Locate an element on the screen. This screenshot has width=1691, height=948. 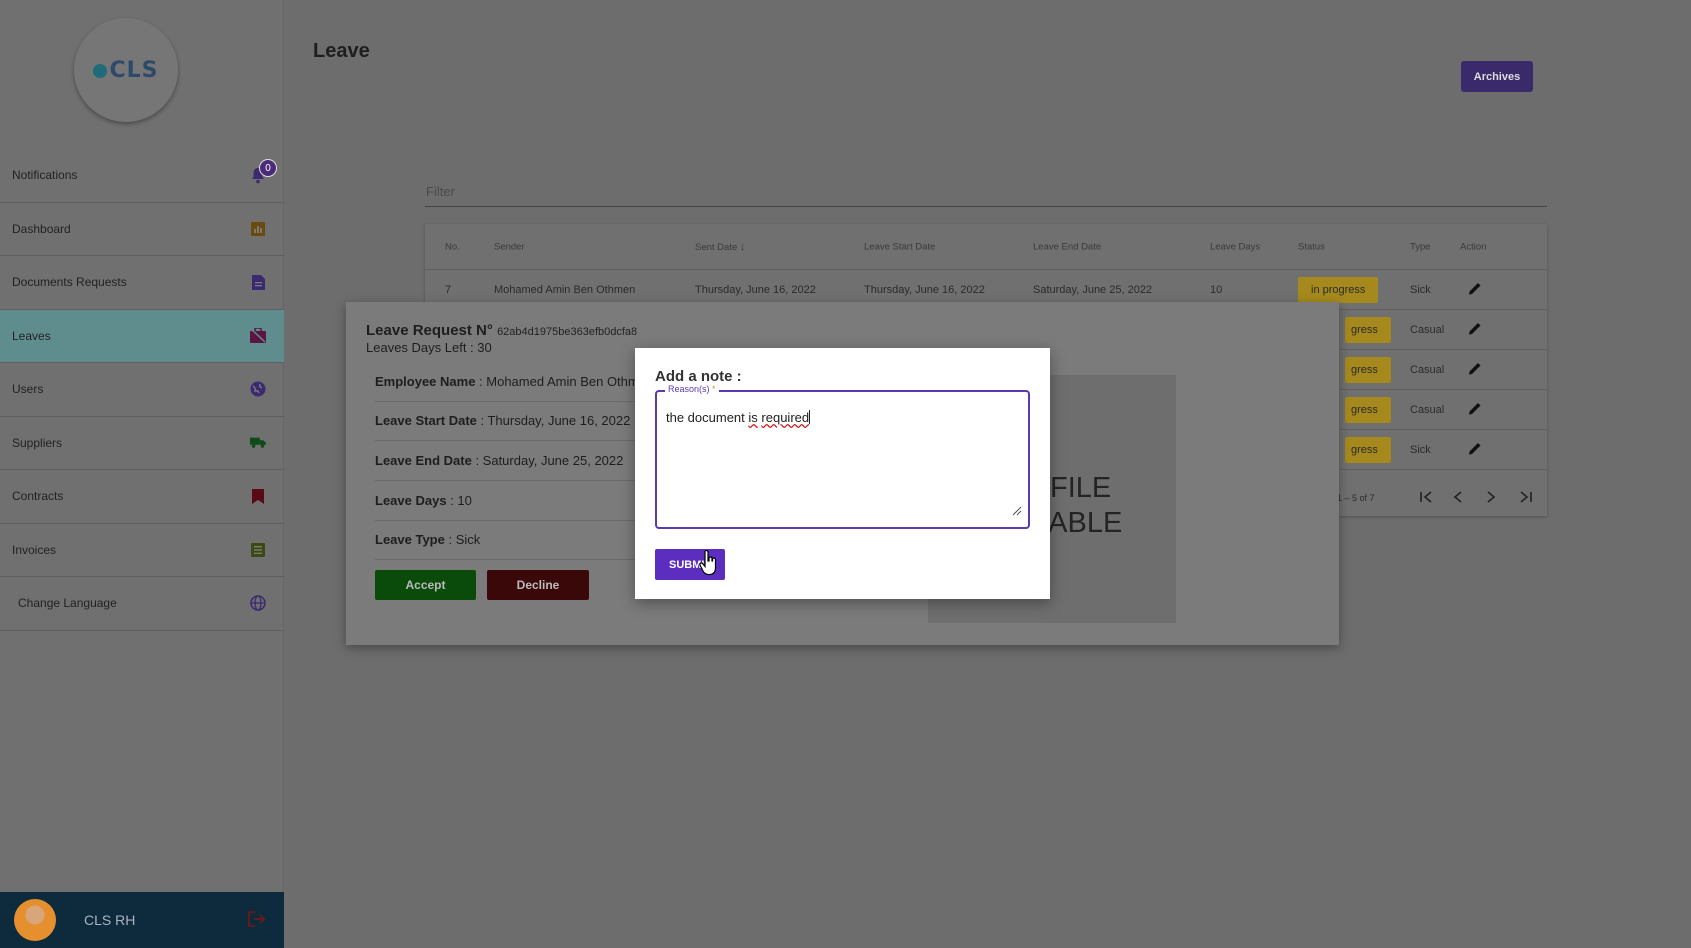
notification-count-badge: 0 is located at coordinates (268, 168).